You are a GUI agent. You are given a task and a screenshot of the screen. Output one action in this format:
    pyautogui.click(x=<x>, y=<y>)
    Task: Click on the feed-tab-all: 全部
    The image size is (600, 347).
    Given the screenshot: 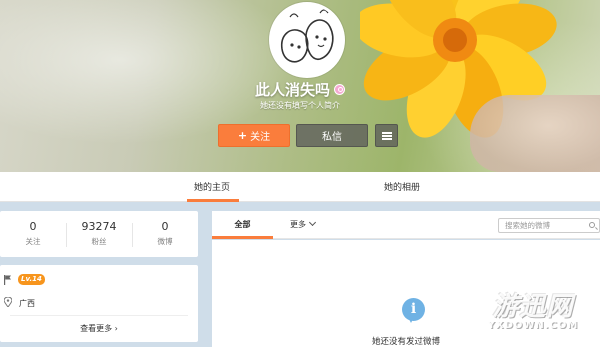 What is the action you would take?
    pyautogui.click(x=242, y=225)
    